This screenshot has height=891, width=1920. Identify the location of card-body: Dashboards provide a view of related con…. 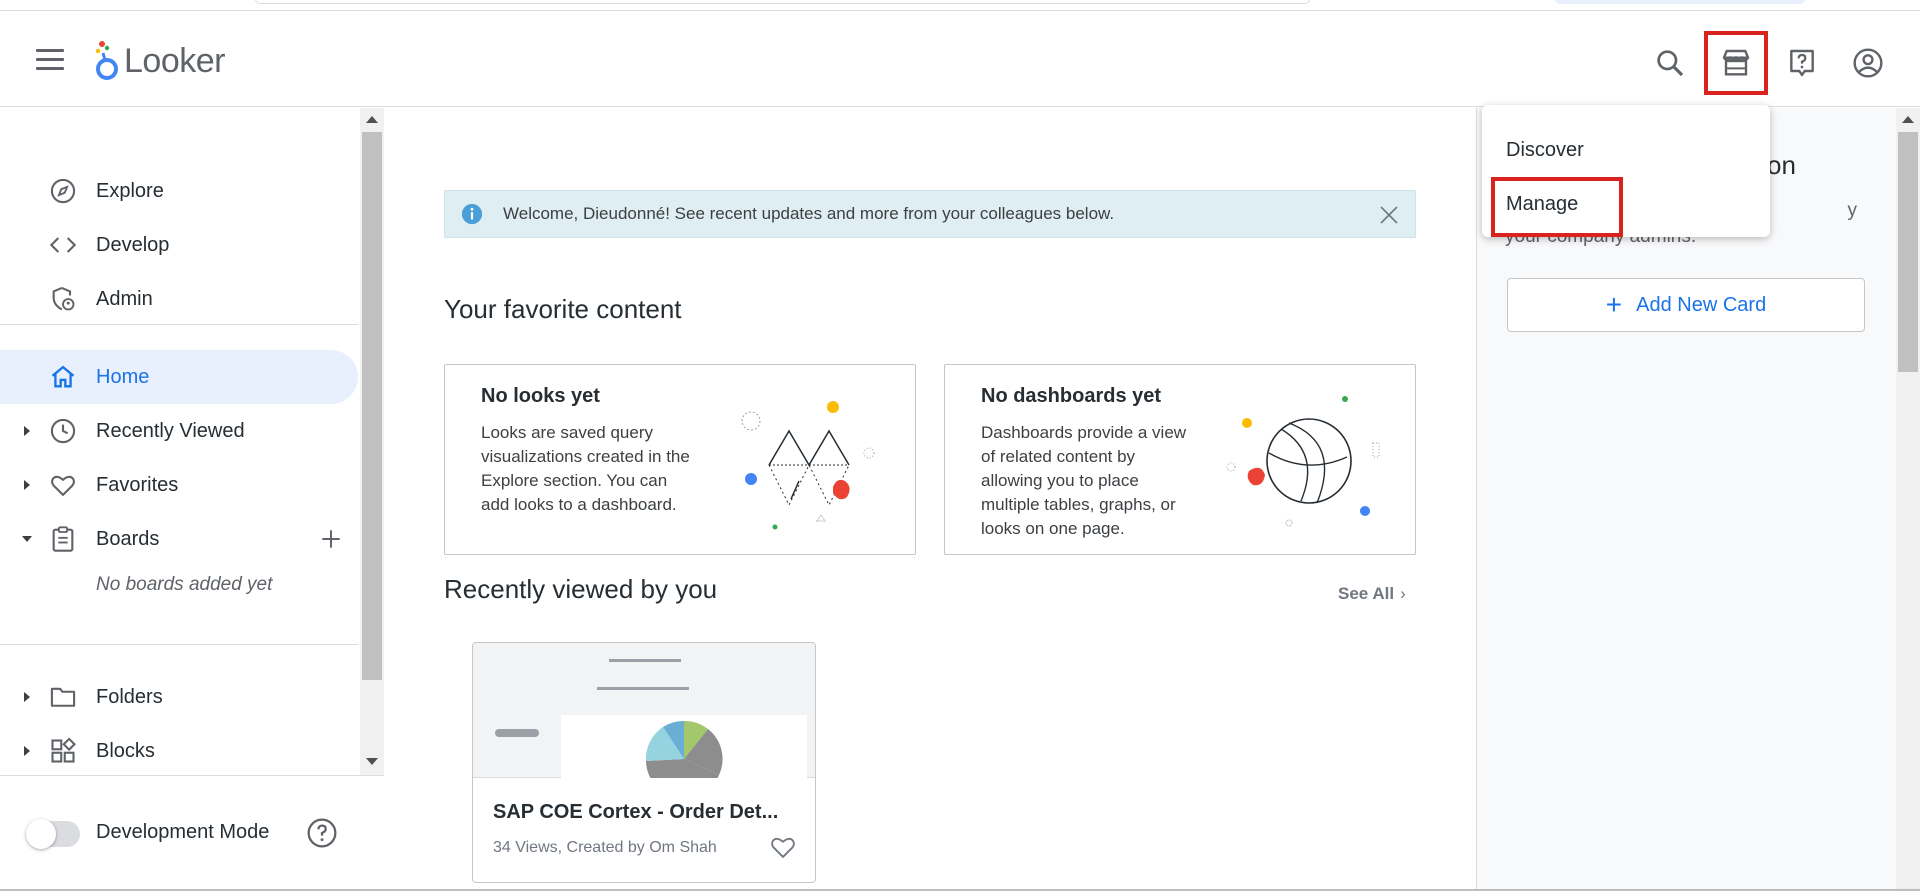
(1084, 480).